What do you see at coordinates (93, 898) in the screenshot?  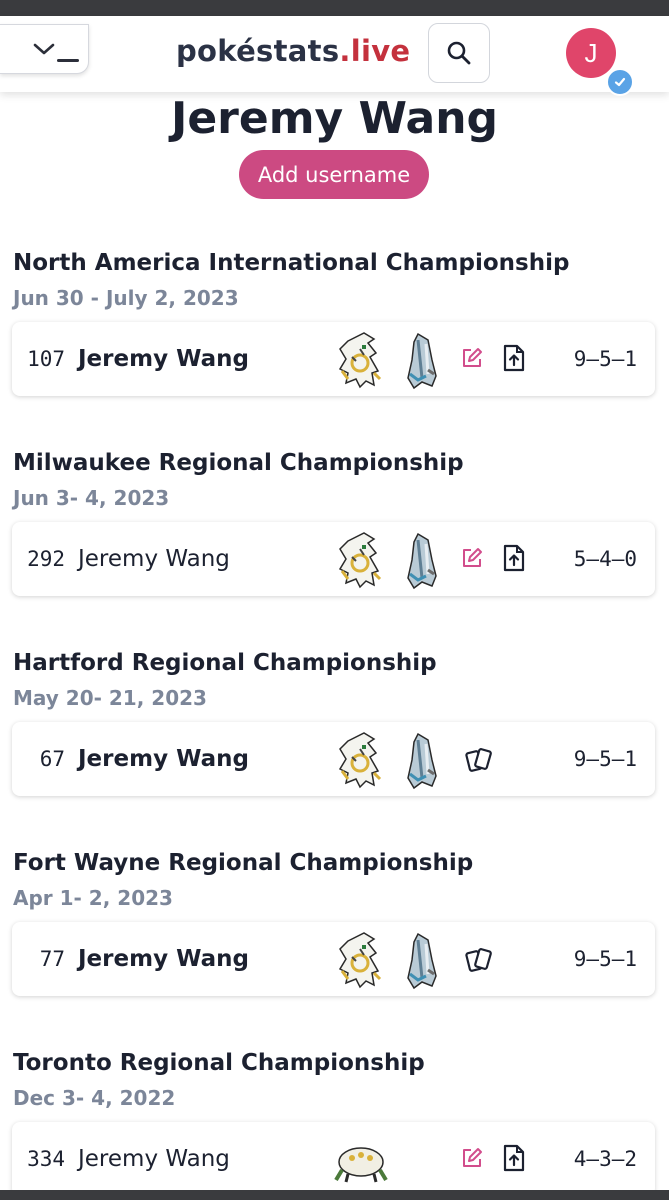 I see `tournament-date: Apr 1- 2, 2023` at bounding box center [93, 898].